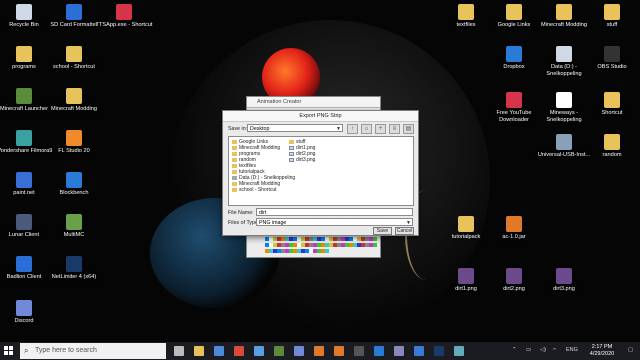 This screenshot has height=360, width=640. I want to click on desktop-shortcut: TTSApp.exe - Shortcut, so click(124, 16).